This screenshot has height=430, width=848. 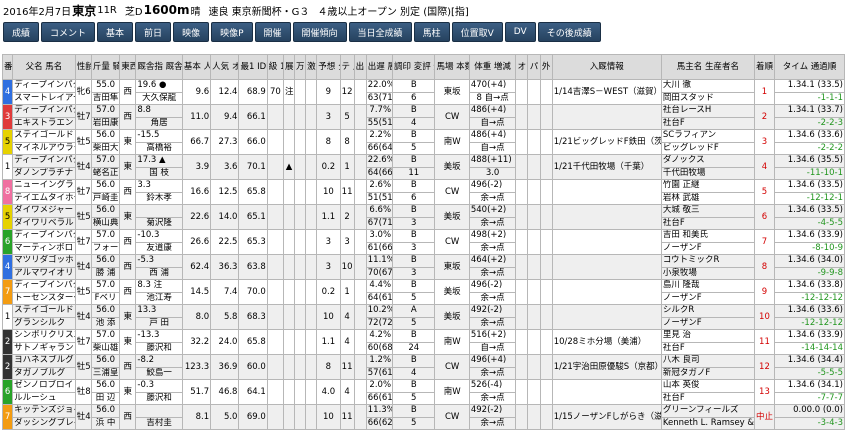 I want to click on horse-name: トーセンスターダム, so click(x=44, y=298).